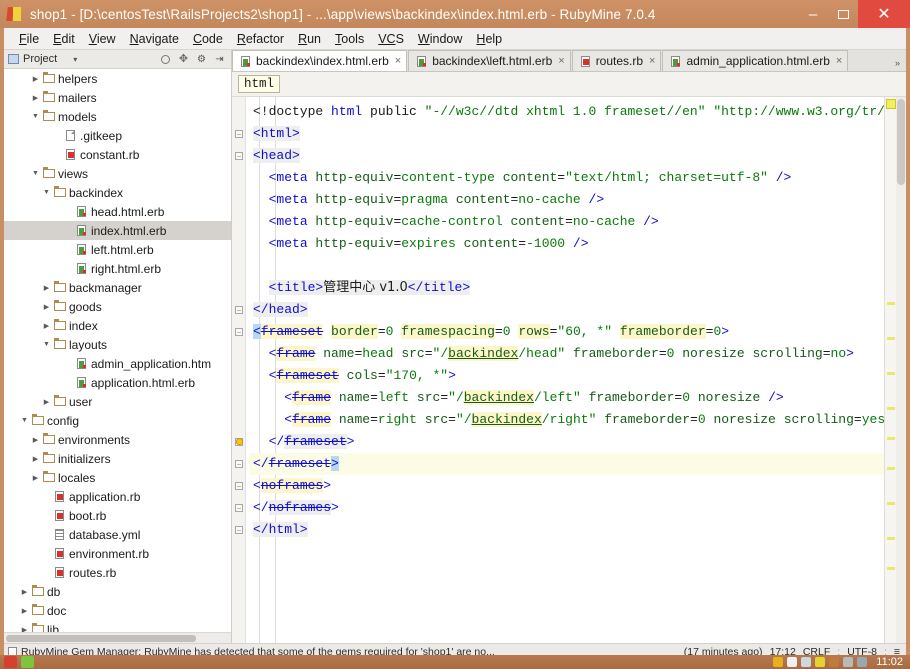 This screenshot has width=910, height=669. Describe the element at coordinates (117, 534) in the screenshot. I see `tree-item-database-yml: database.yml` at that location.